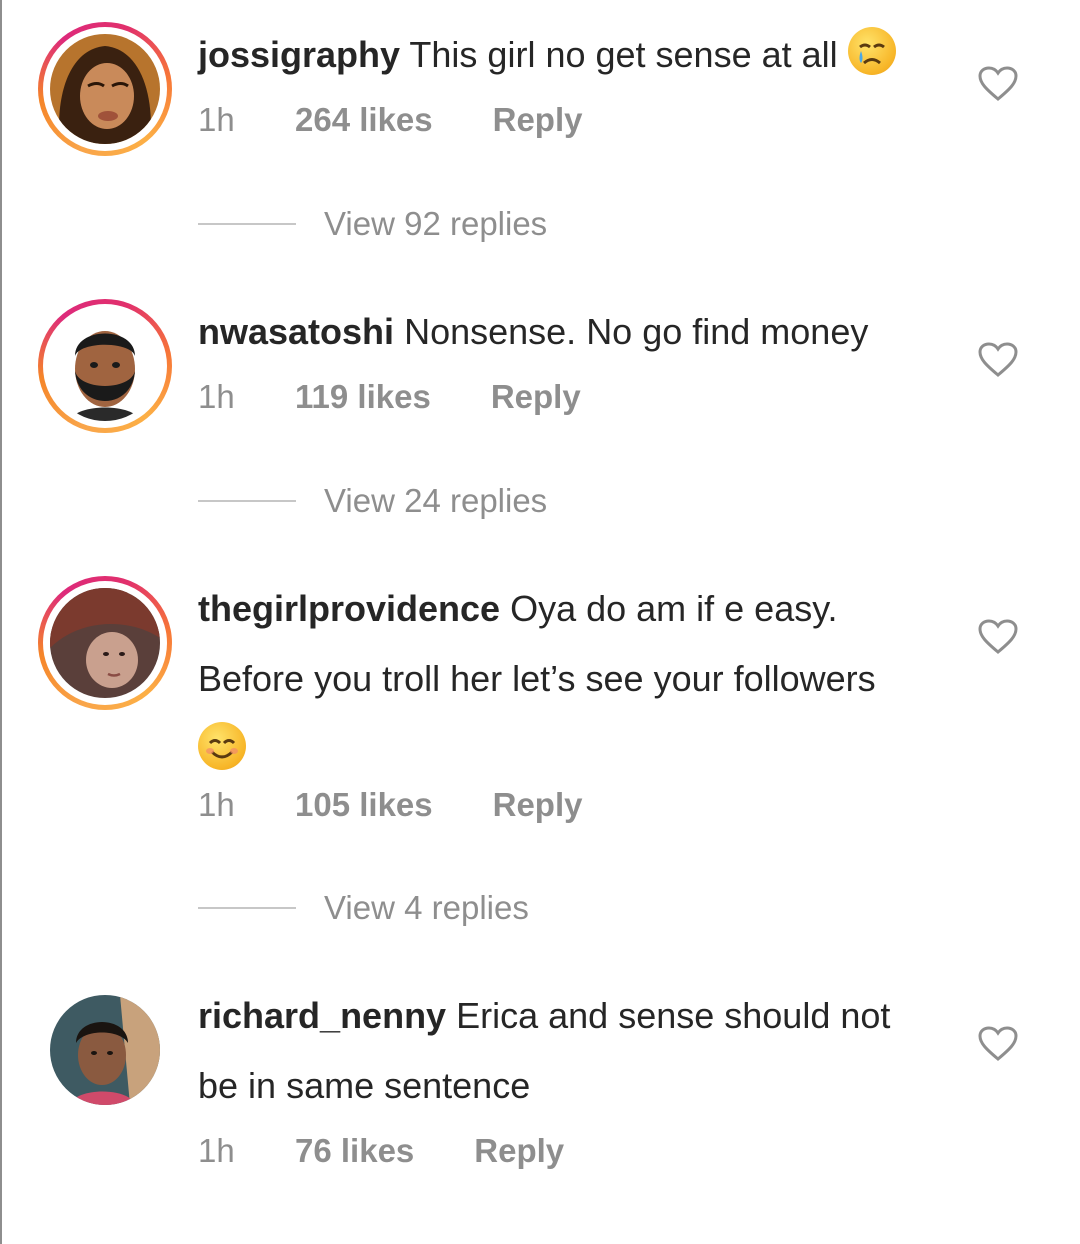 The height and width of the screenshot is (1244, 1080). What do you see at coordinates (363, 397) in the screenshot?
I see `comment-likes: 119 likes` at bounding box center [363, 397].